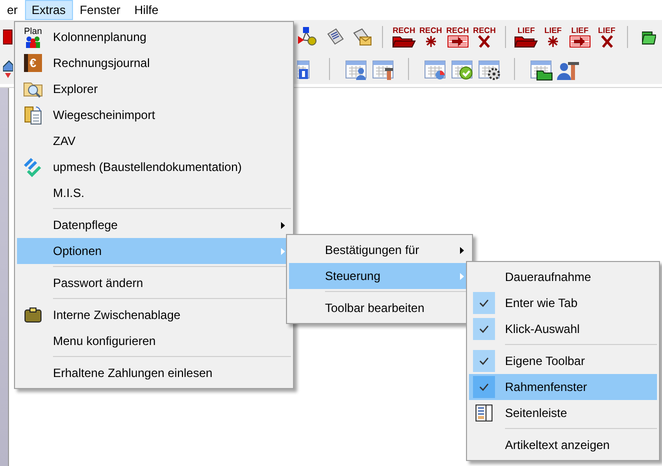 Image resolution: width=662 pixels, height=466 pixels. What do you see at coordinates (100, 10) in the screenshot?
I see `menu-item: Fenster` at bounding box center [100, 10].